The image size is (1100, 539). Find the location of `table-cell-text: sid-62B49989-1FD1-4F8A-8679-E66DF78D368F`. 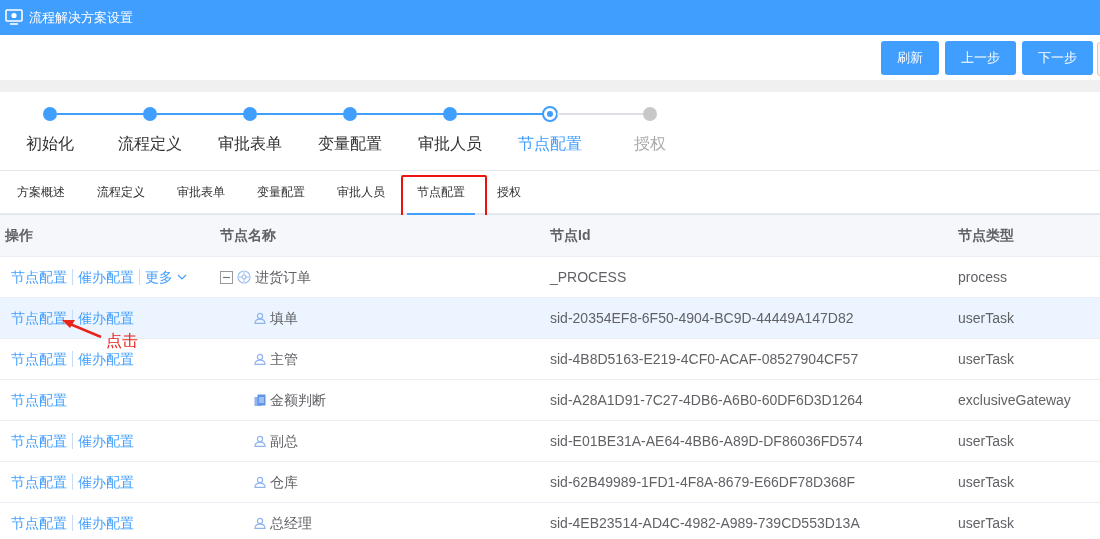

table-cell-text: sid-62B49989-1FD1-4F8A-8679-E66DF78D368F is located at coordinates (703, 482).